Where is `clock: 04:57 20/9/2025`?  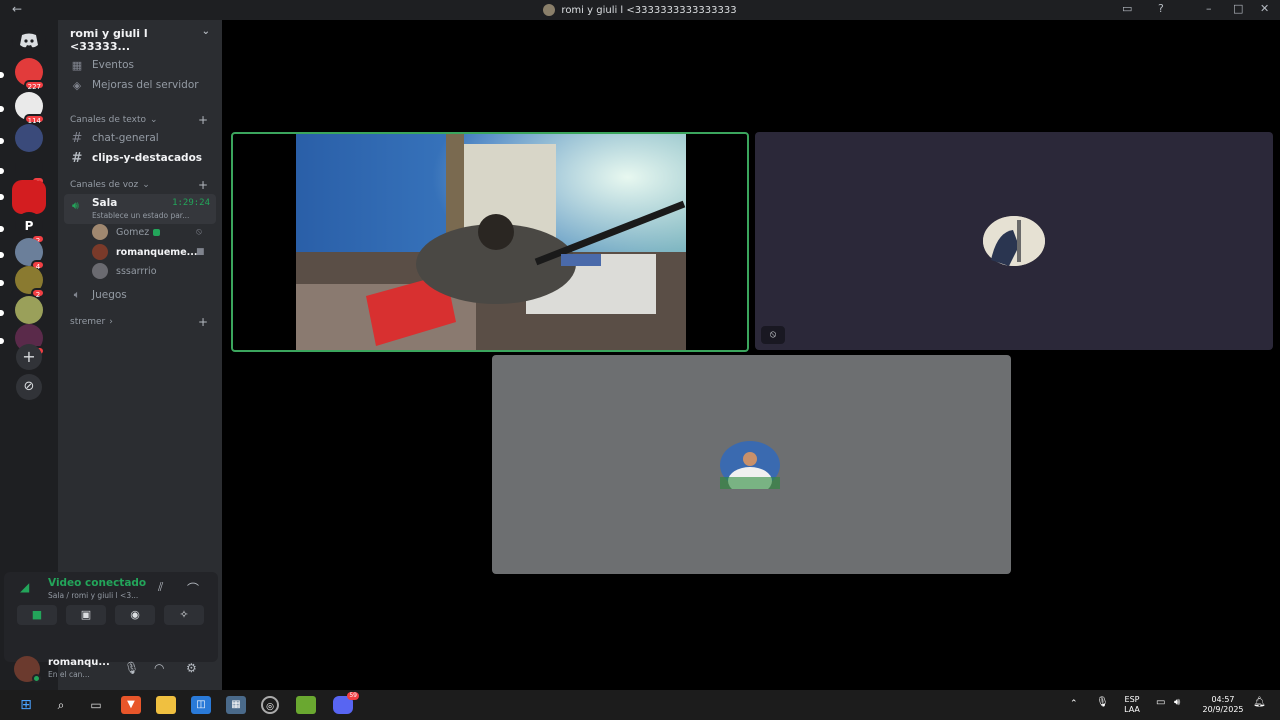
clock: 04:57 20/9/2025 is located at coordinates (1223, 705).